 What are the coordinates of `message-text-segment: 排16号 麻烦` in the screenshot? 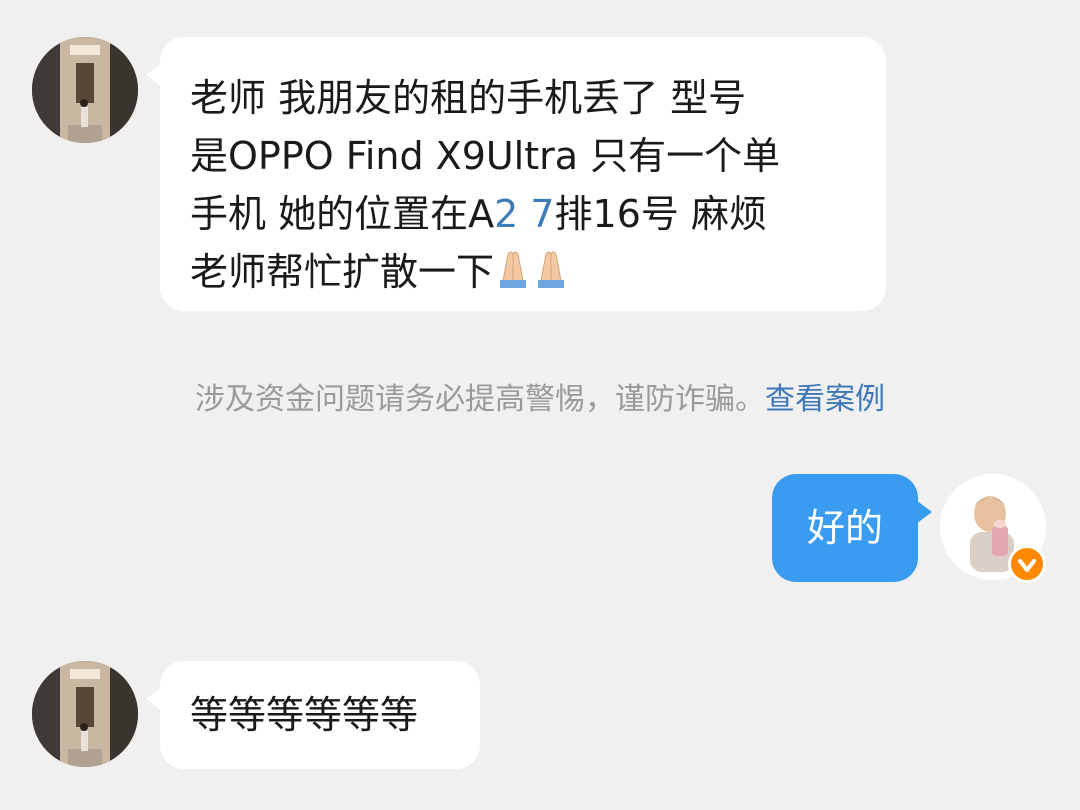 It's located at (660, 214).